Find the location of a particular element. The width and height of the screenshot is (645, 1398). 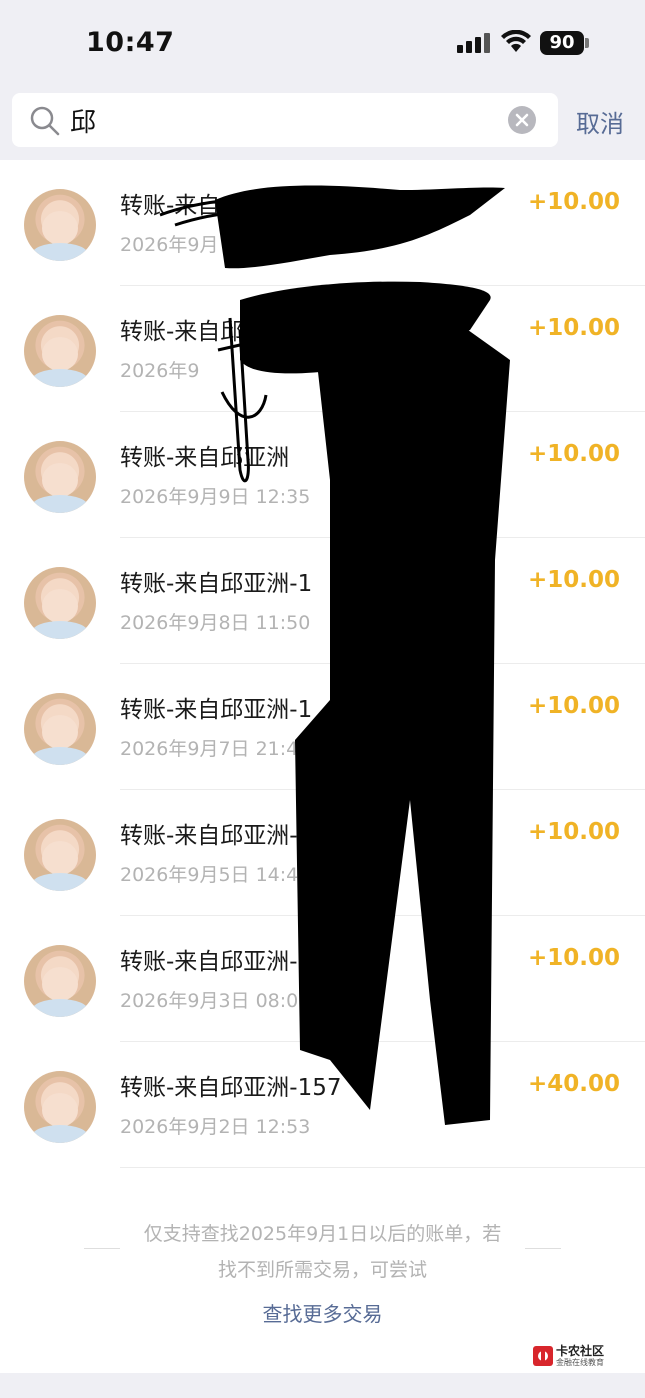

transaction-date: 2026年9月2日 12:53 is located at coordinates (215, 1127).